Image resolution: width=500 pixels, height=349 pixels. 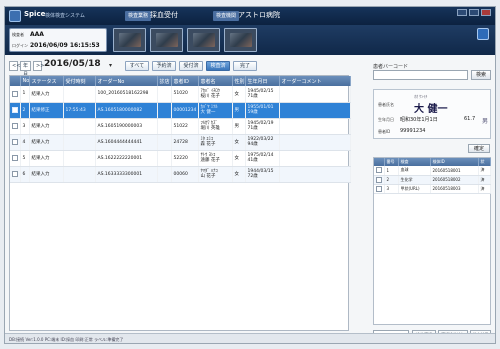 What do you see at coordinates (474, 12) in the screenshot?
I see `maximize-button` at bounding box center [474, 12].